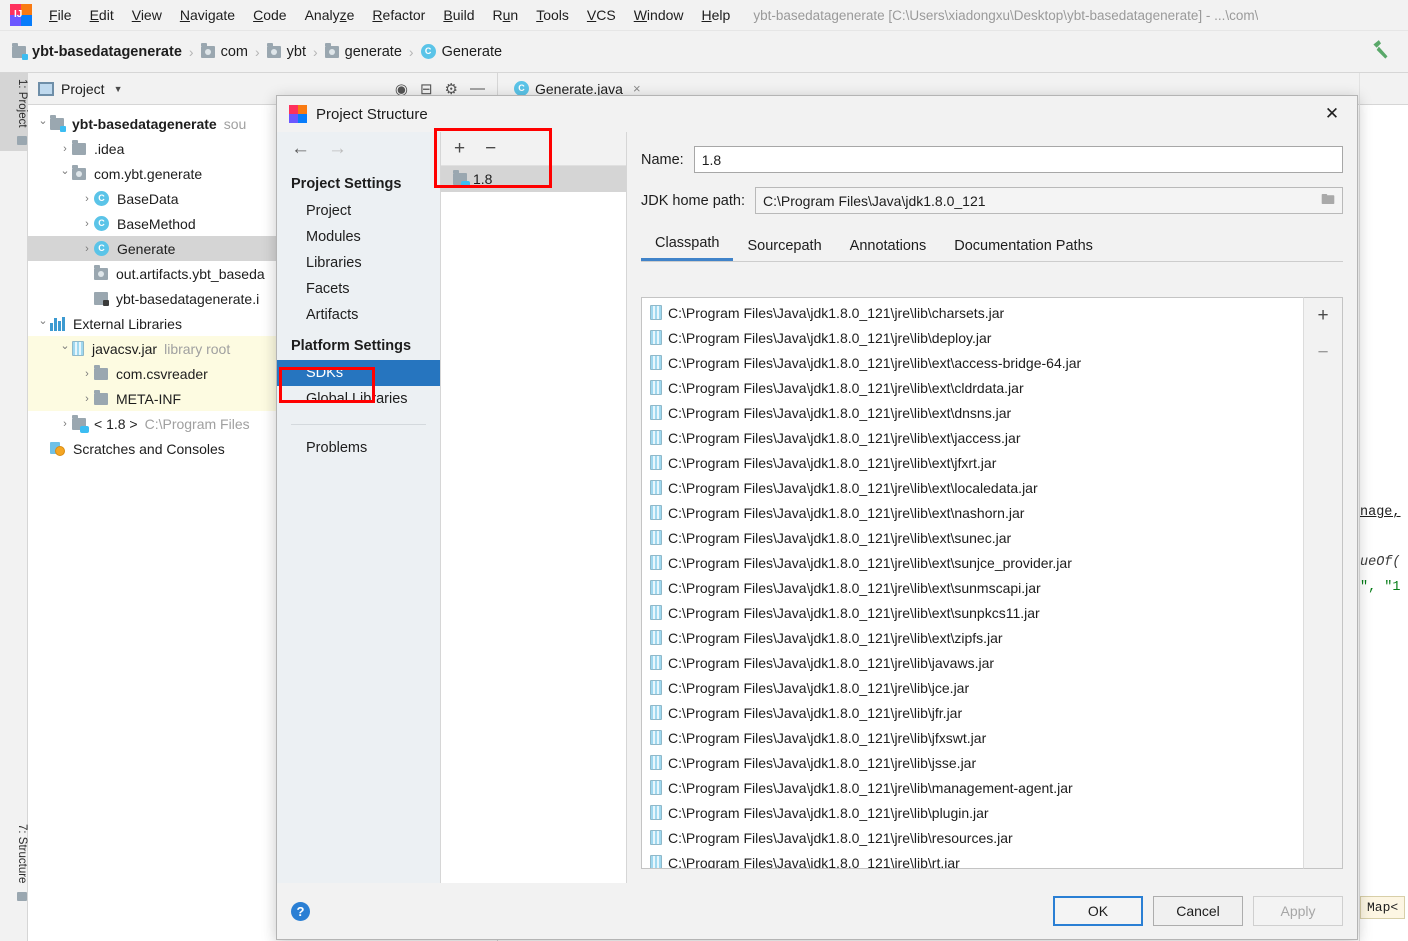 The height and width of the screenshot is (941, 1408). I want to click on forward-arrow-icon: →, so click(337, 149).